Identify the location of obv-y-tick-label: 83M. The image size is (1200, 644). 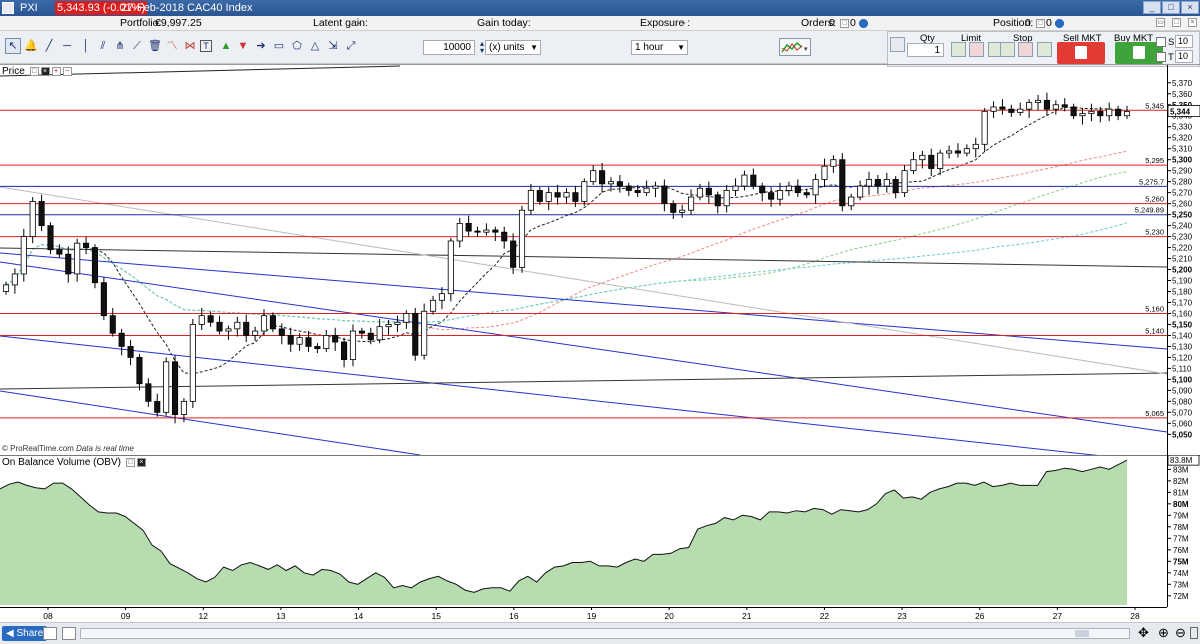
(1181, 469).